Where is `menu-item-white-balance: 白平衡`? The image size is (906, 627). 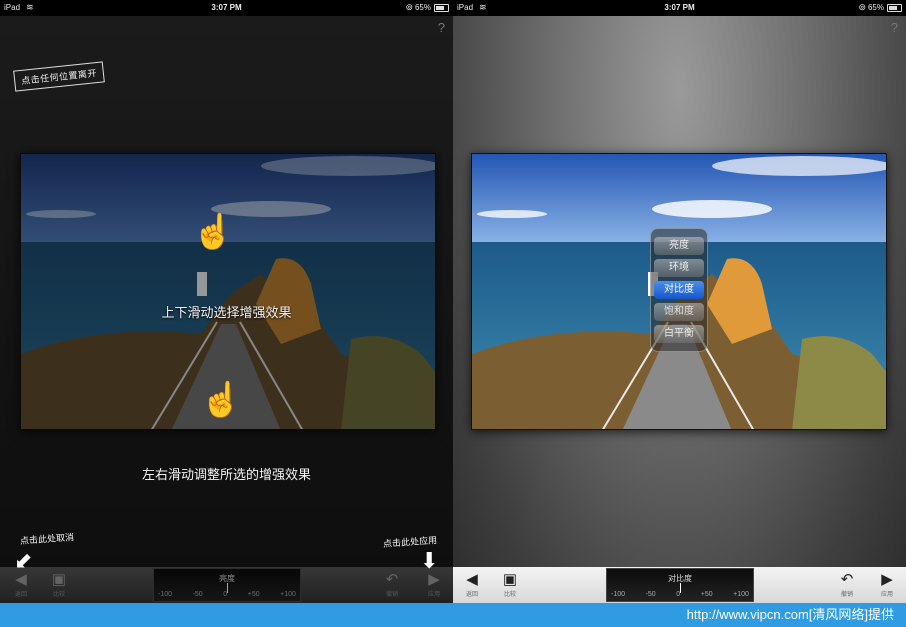 menu-item-white-balance: 白平衡 is located at coordinates (679, 334).